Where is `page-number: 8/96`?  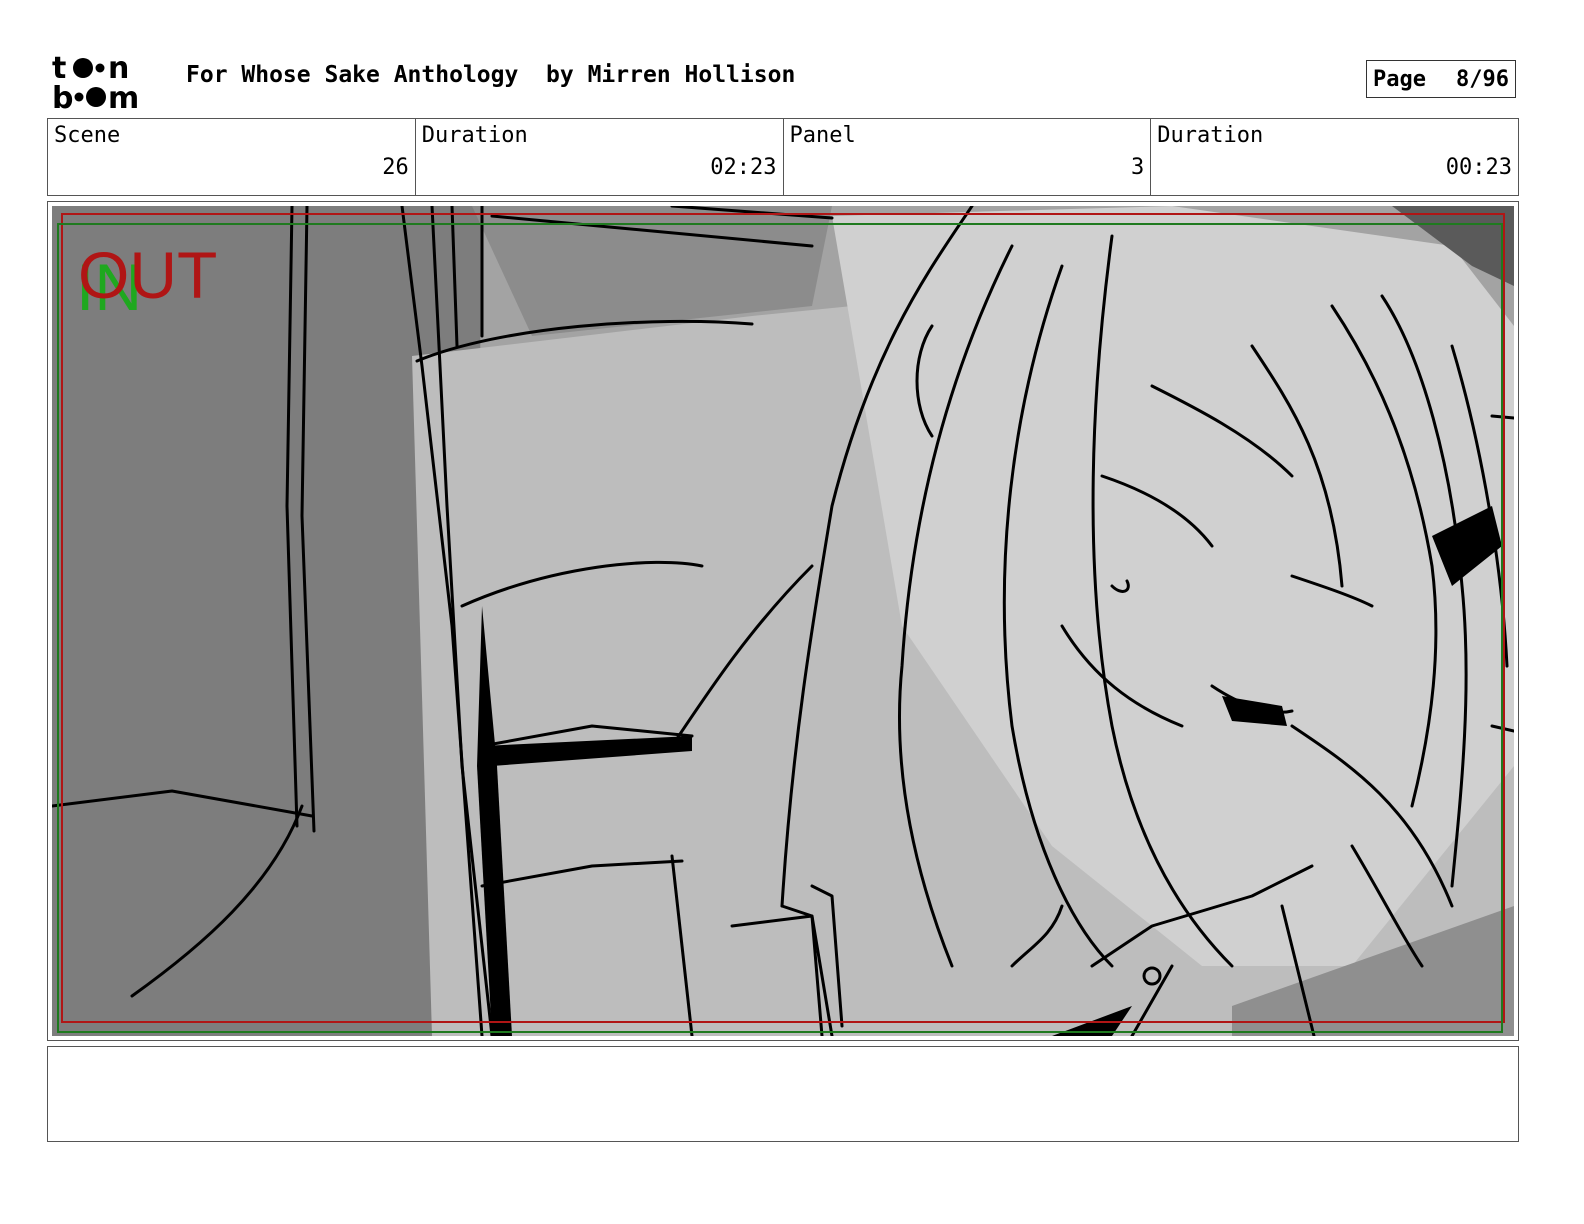
page-number: 8/96 is located at coordinates (1482, 79).